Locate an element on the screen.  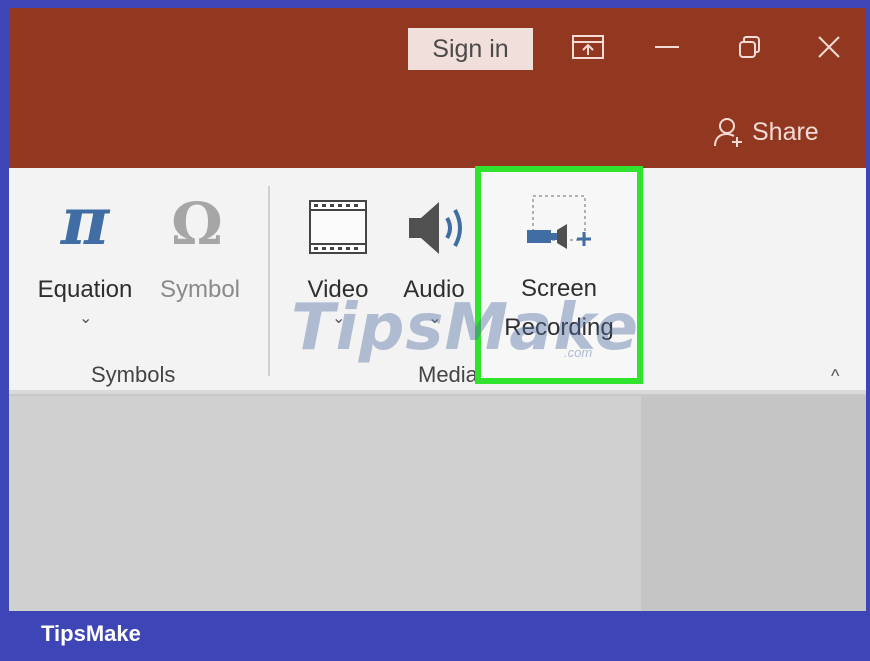
symbol-button: Ω Symbol is located at coordinates (200, 258).